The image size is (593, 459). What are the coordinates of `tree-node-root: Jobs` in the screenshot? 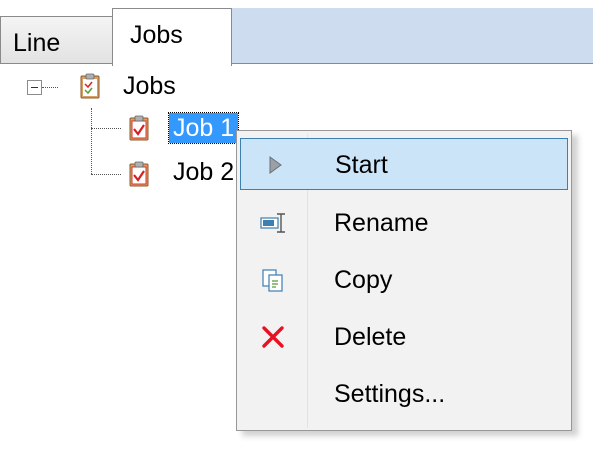 It's located at (149, 86).